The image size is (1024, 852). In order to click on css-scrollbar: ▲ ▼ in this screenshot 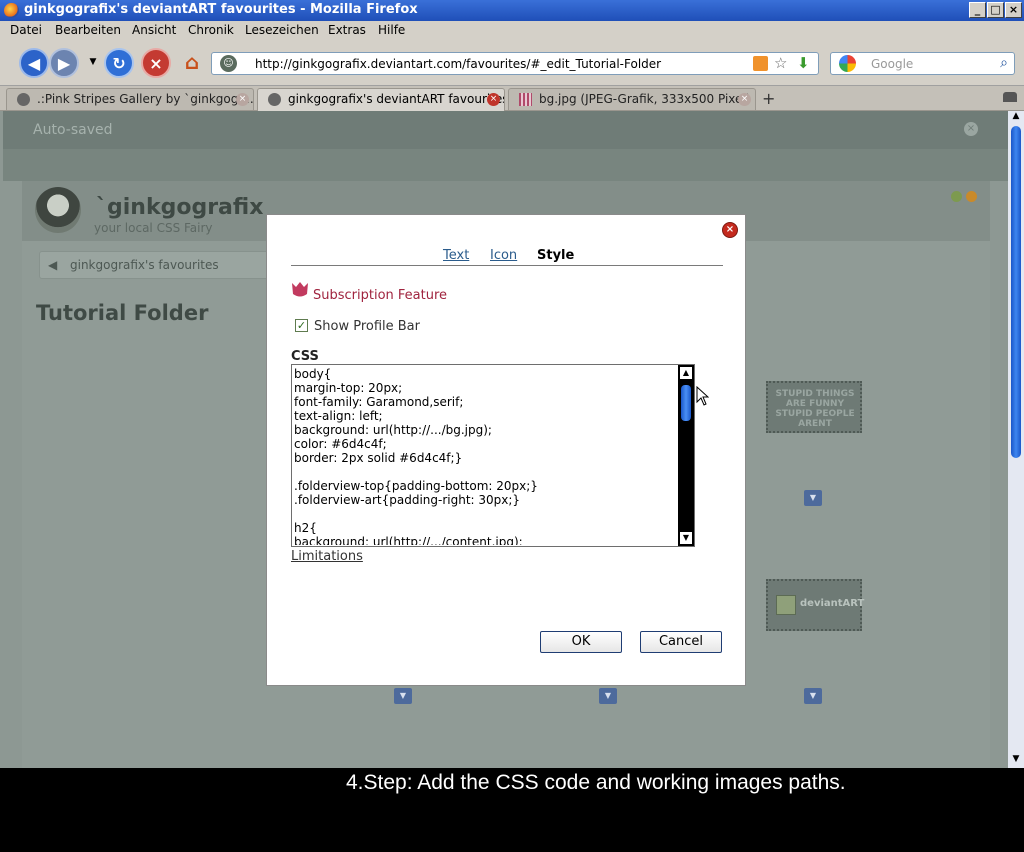, I will do `click(686, 455)`.